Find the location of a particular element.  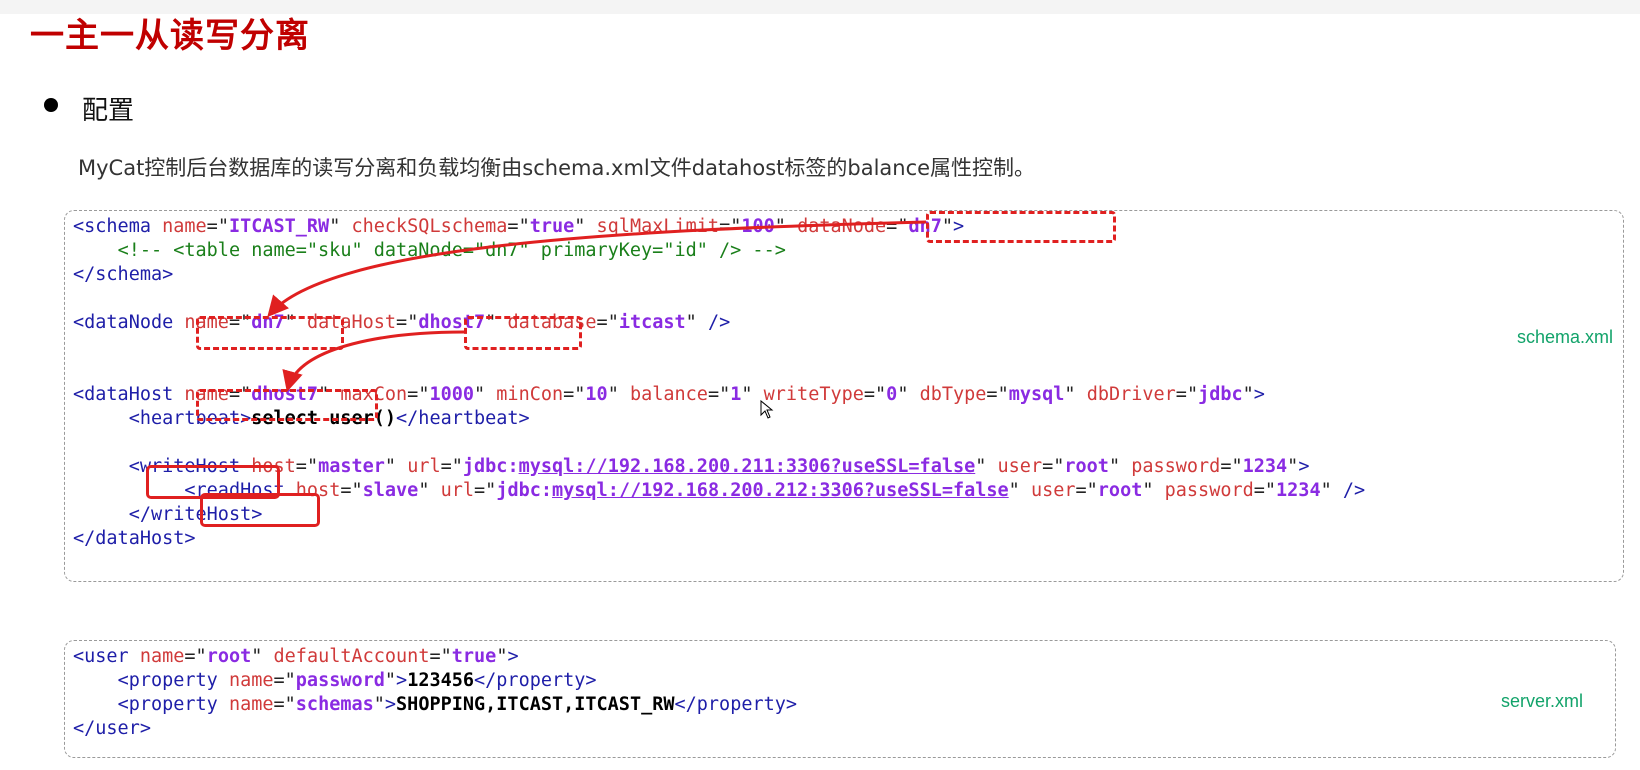

arrow-datanode-to-datahost is located at coordinates (373, 361).